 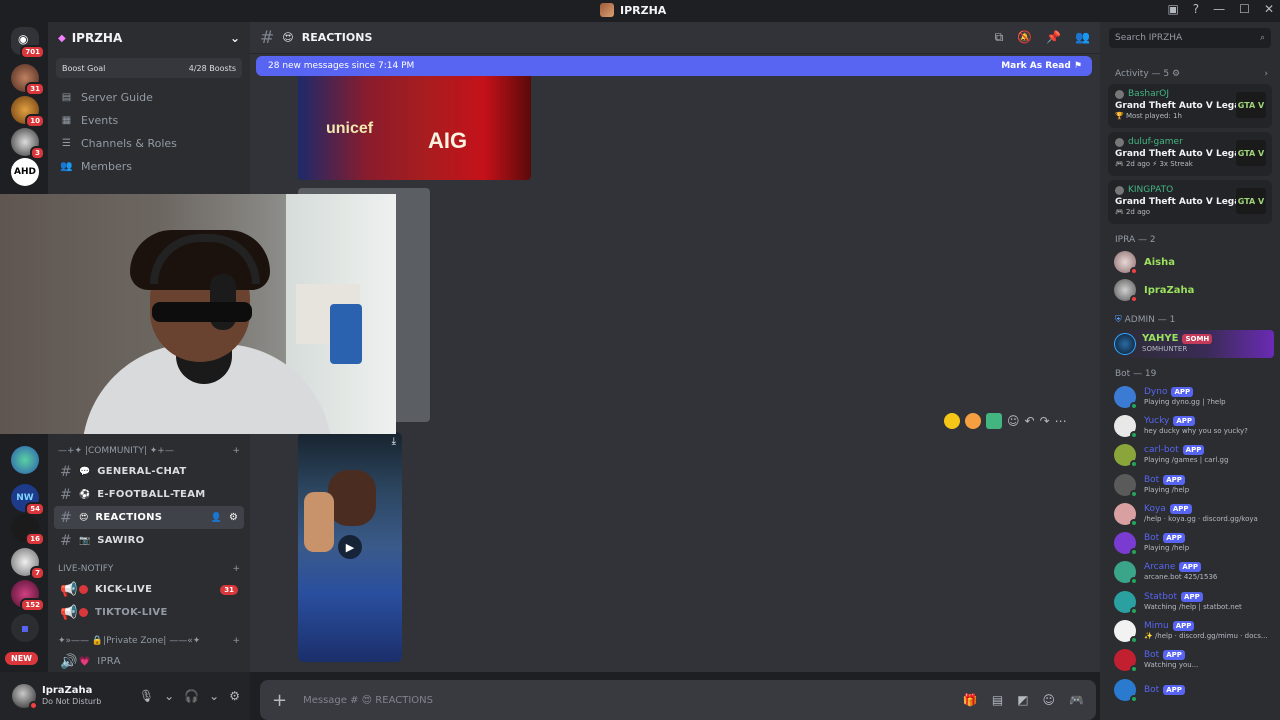 What do you see at coordinates (149, 612) in the screenshot?
I see `channel-tiktok-live: 📢 TIKTOK-LIVE` at bounding box center [149, 612].